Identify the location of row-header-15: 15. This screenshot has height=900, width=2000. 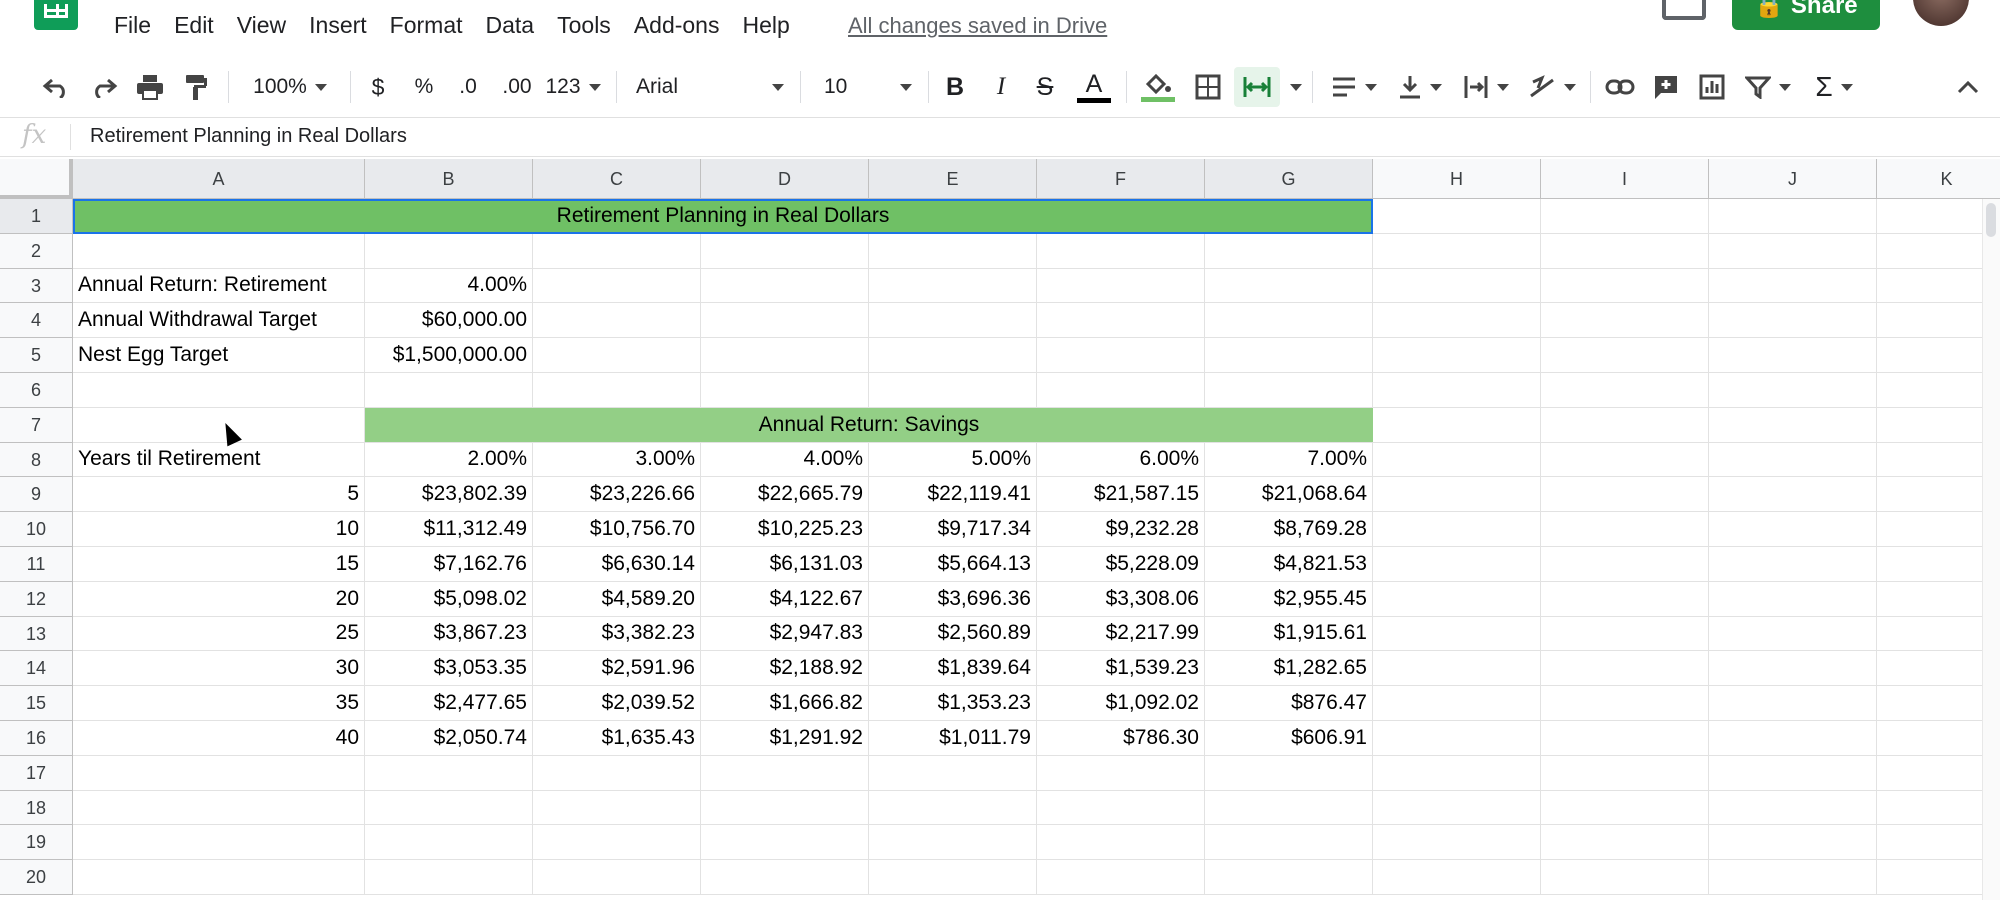
(36, 703).